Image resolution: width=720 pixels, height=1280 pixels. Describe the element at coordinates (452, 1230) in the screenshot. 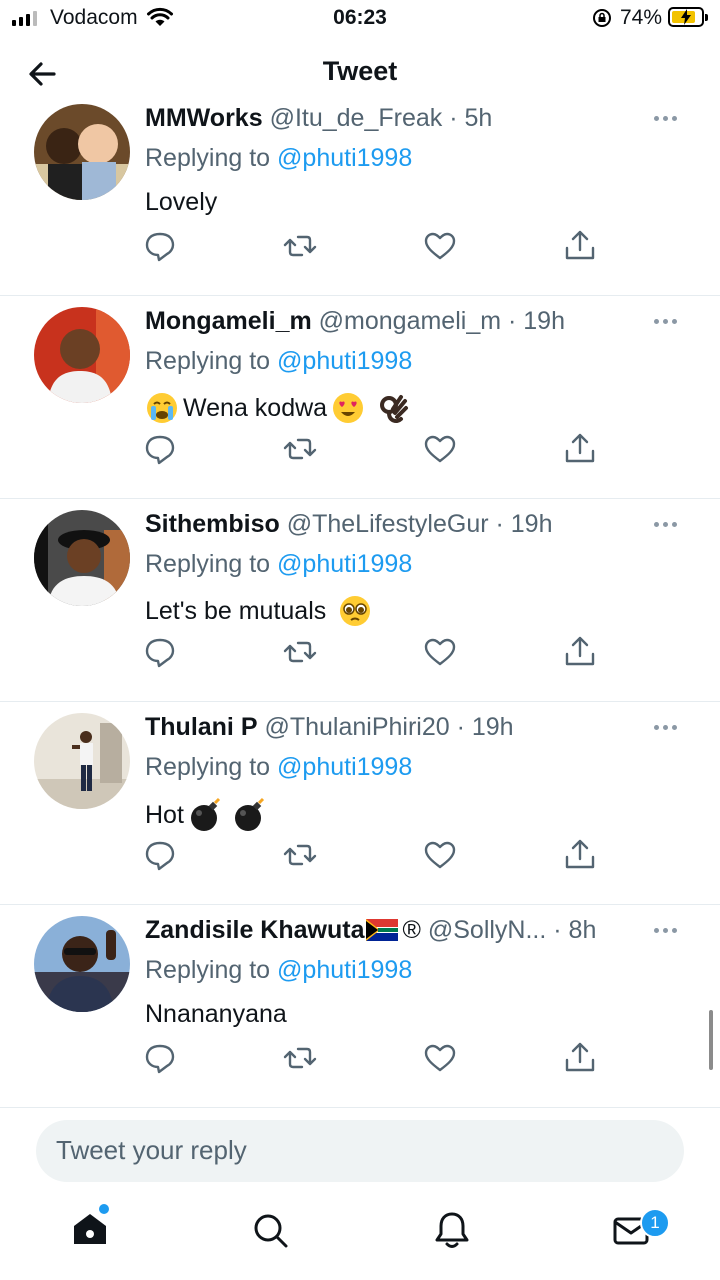

I see `notifications-bell-icon` at that location.